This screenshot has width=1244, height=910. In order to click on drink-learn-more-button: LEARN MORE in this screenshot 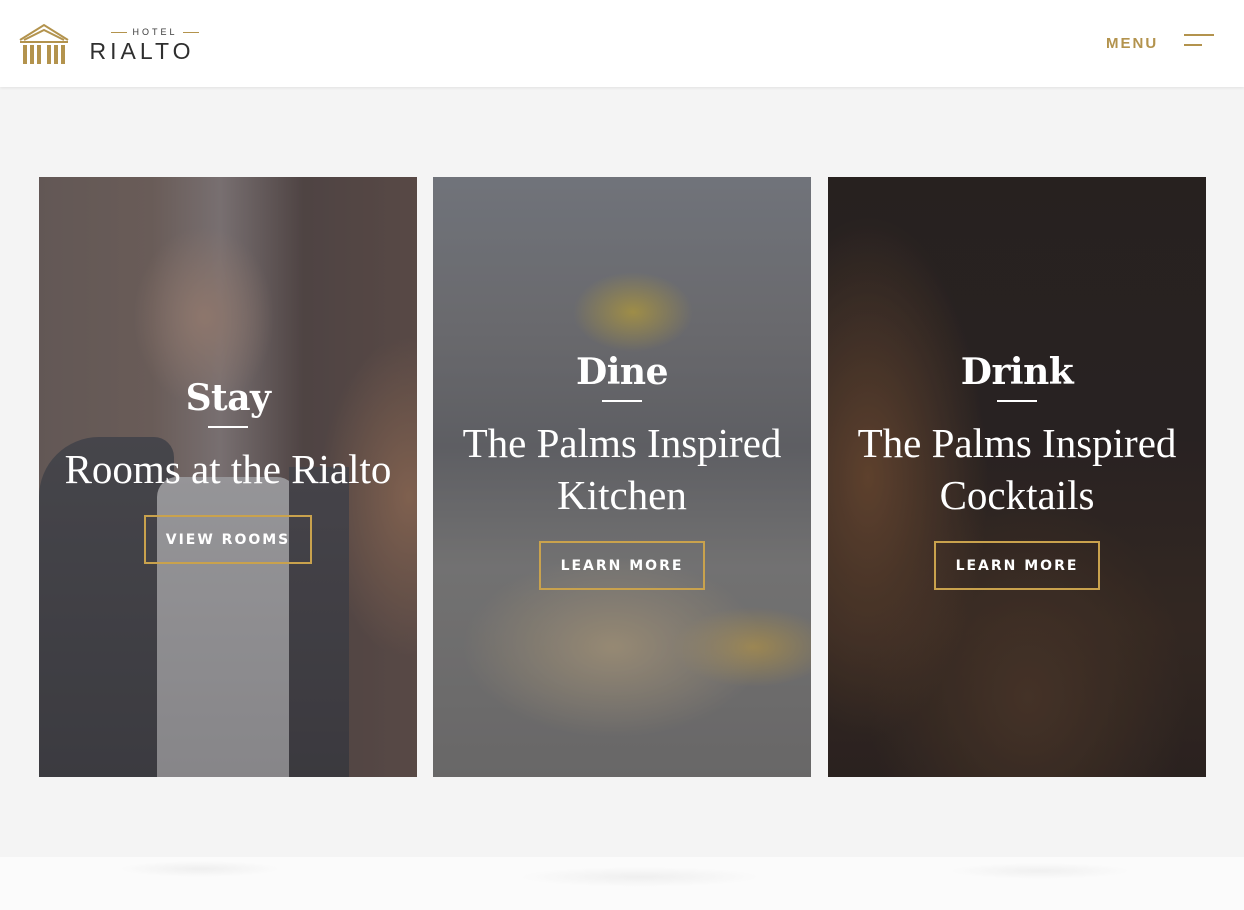, I will do `click(1017, 565)`.